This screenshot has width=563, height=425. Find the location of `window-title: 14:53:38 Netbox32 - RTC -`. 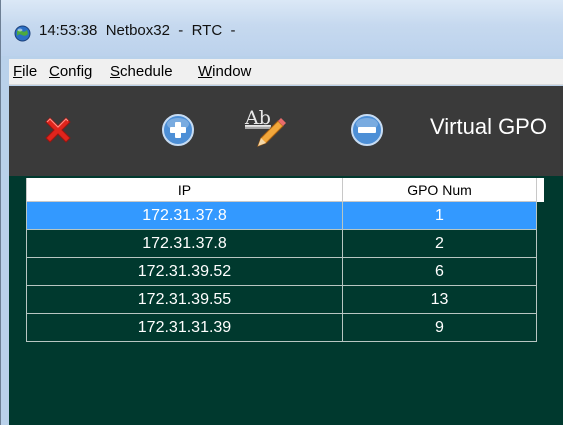

window-title: 14:53:38 Netbox32 - RTC - is located at coordinates (137, 30).